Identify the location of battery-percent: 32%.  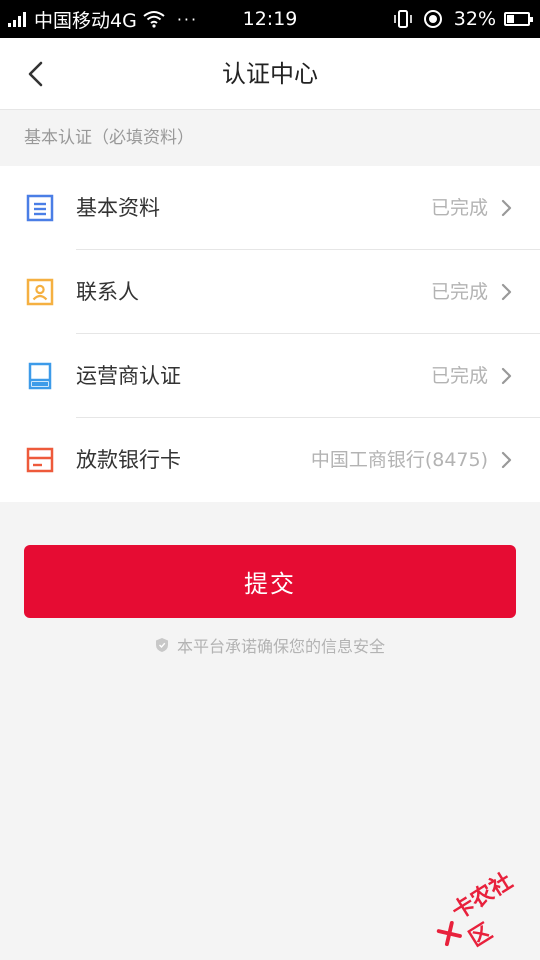
(474, 19).